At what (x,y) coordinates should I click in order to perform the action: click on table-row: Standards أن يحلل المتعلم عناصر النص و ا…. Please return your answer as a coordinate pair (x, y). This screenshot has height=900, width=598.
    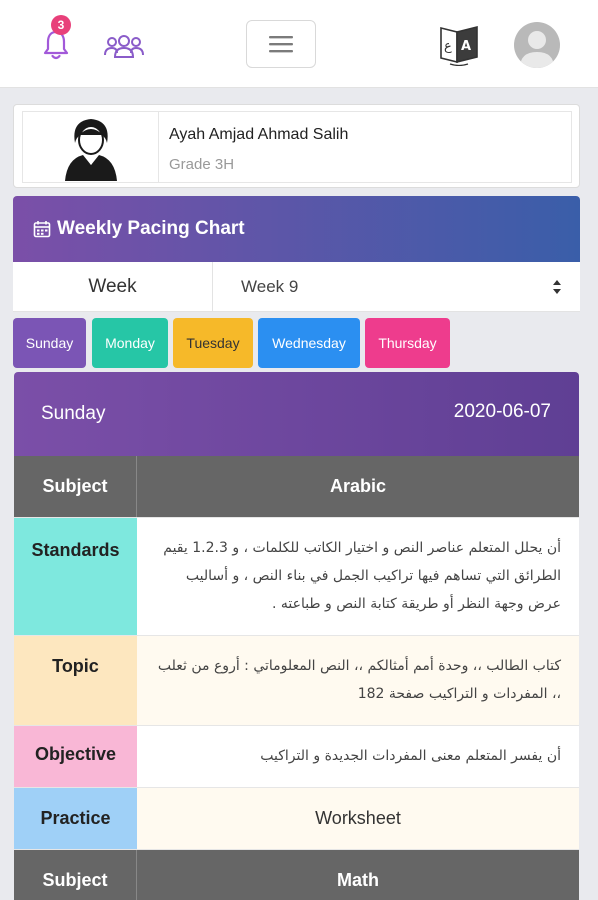
    Looking at the image, I should click on (296, 577).